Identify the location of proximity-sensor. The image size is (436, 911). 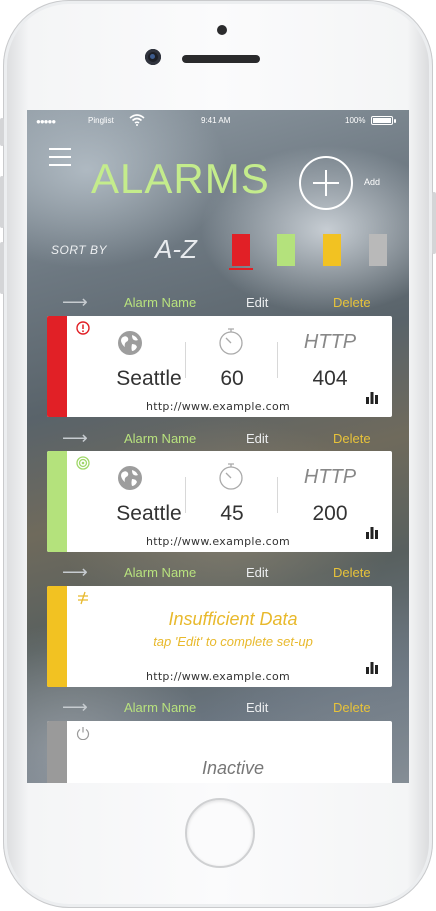
(222, 30).